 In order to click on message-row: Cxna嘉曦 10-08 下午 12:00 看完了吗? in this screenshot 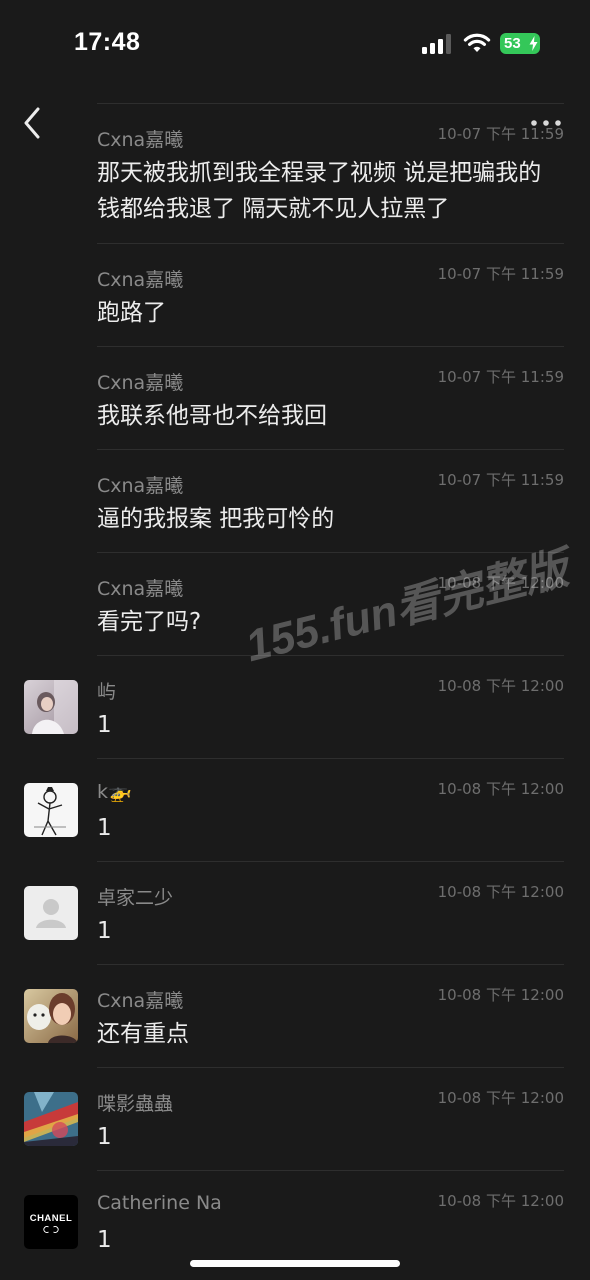, I will do `click(295, 603)`.